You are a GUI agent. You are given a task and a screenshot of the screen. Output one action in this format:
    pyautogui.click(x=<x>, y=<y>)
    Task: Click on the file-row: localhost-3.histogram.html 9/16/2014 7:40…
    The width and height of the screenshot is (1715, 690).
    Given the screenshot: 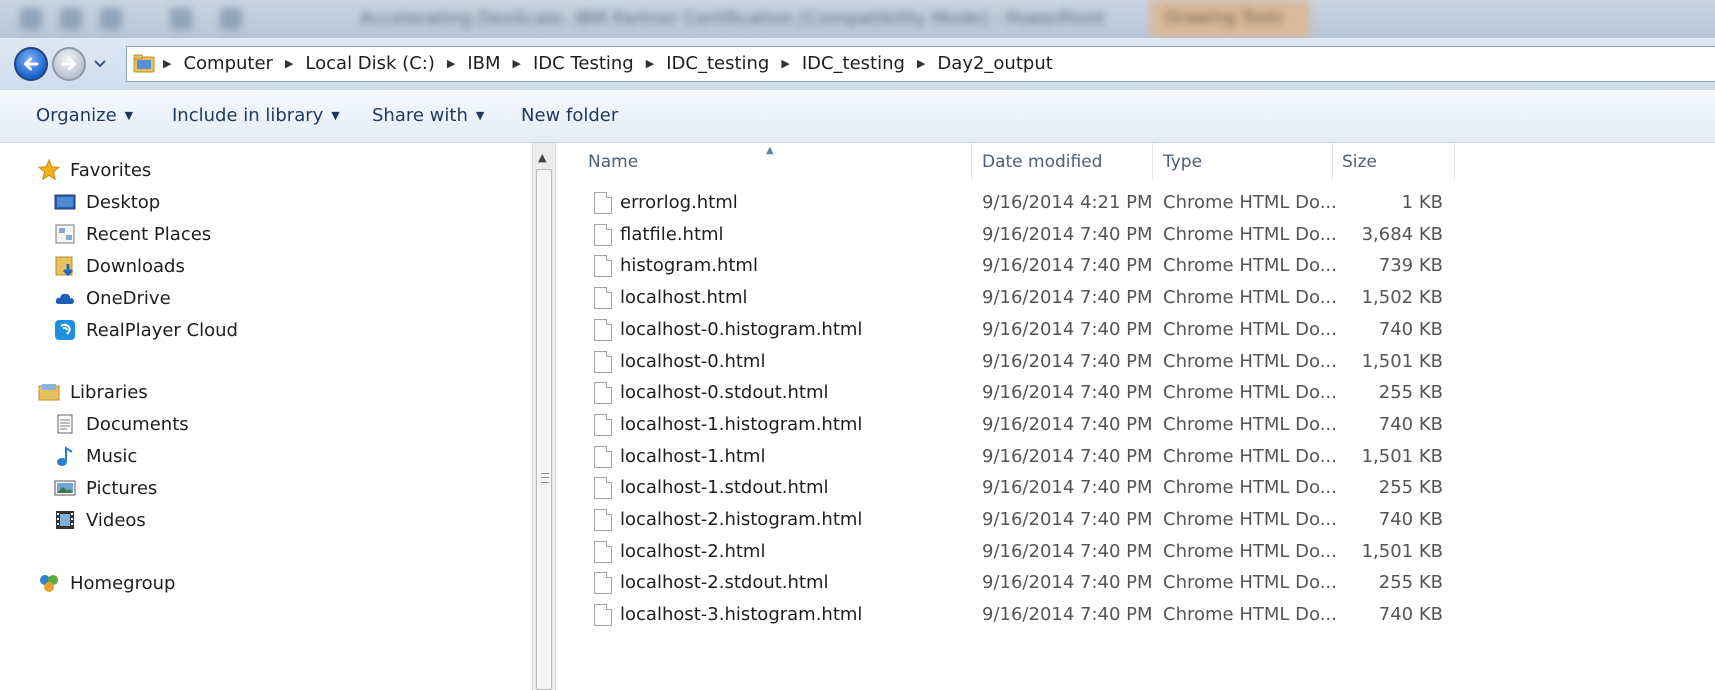 What is the action you would take?
    pyautogui.click(x=1135, y=616)
    